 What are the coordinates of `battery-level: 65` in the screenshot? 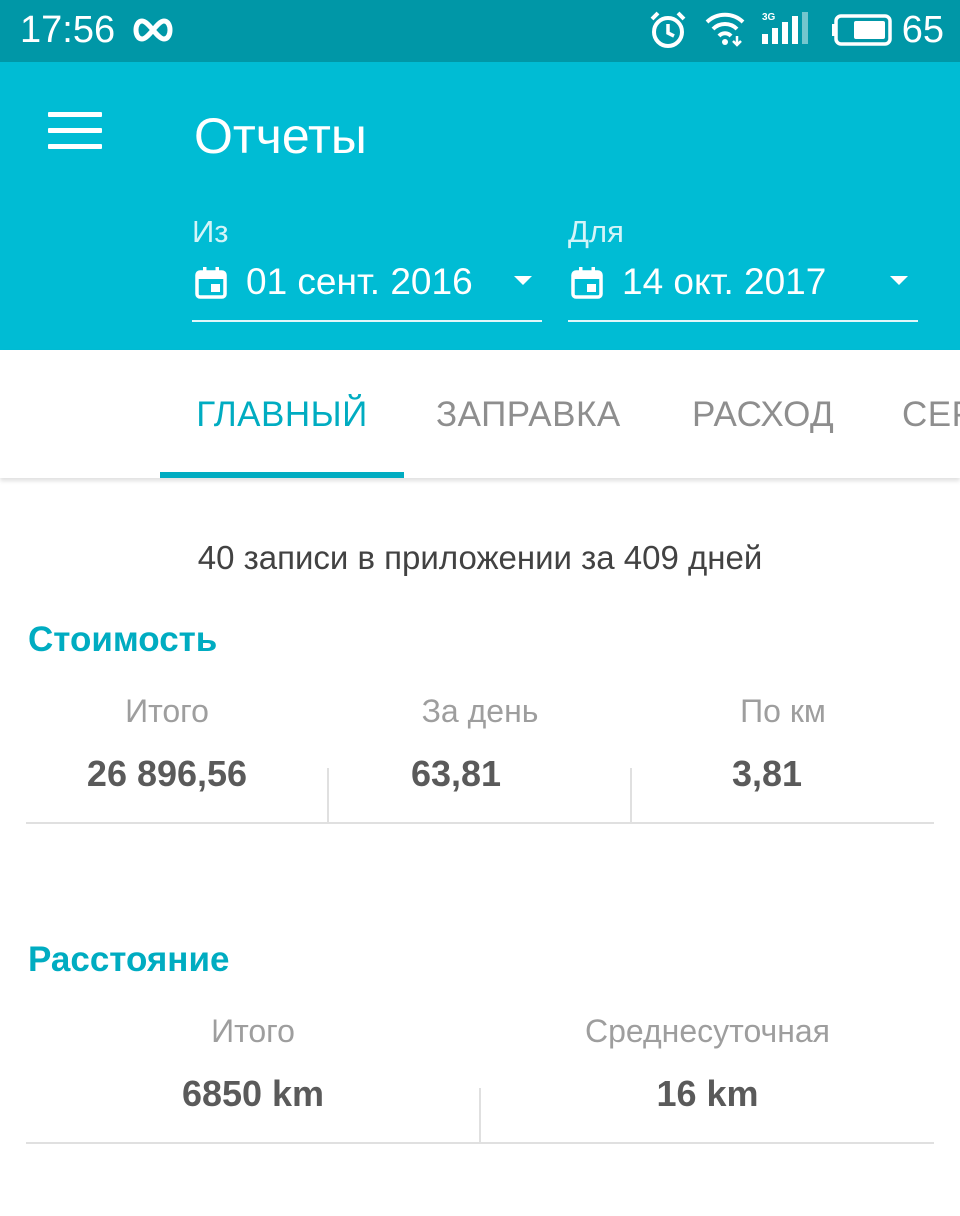 It's located at (922, 30).